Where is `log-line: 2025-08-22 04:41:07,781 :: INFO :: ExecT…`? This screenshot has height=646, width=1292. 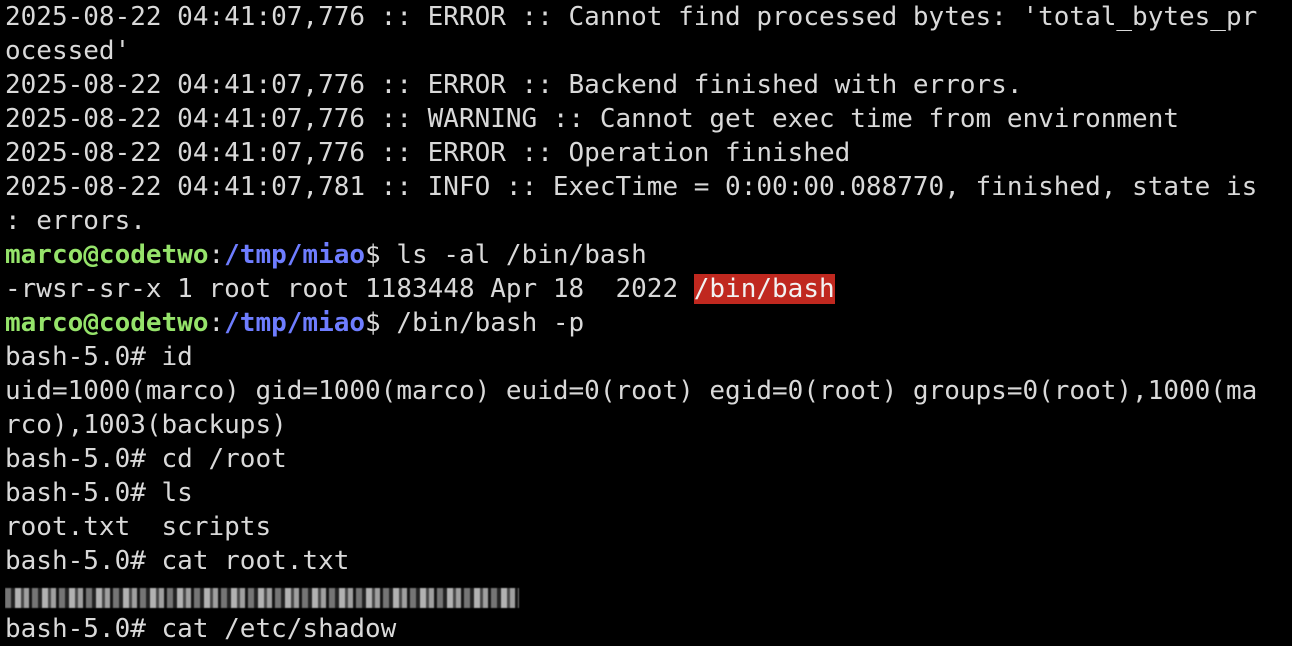 log-line: 2025-08-22 04:41:07,781 :: INFO :: ExecT… is located at coordinates (631, 187).